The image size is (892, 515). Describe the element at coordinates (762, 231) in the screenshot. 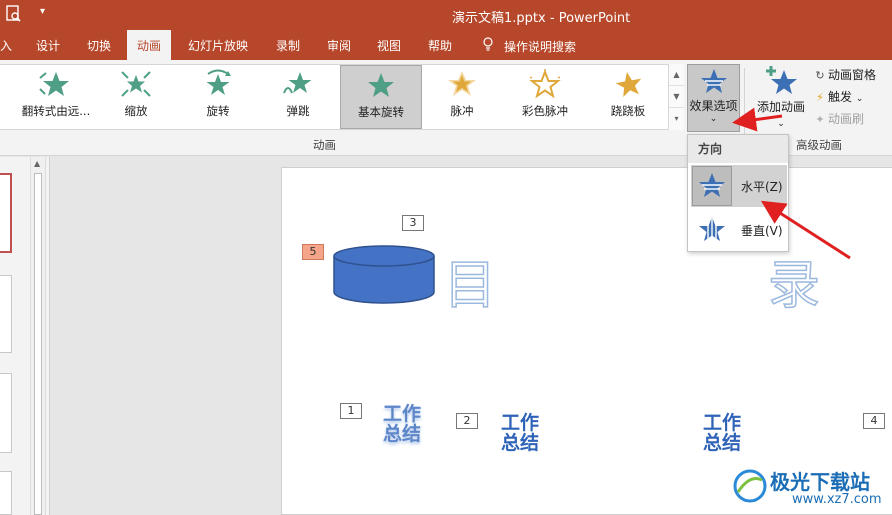

I see `option-label: 垂直(V)` at that location.